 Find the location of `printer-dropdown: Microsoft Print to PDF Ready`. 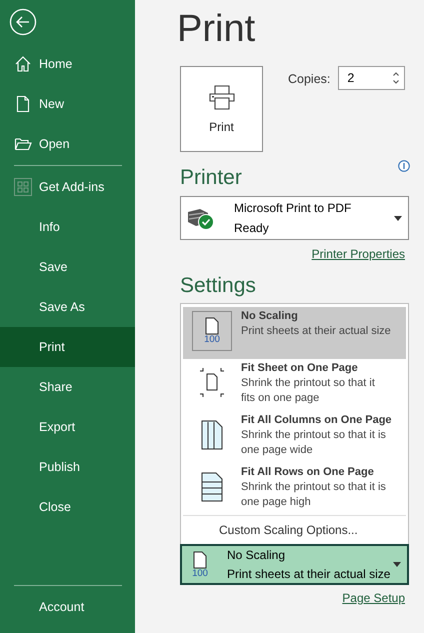

printer-dropdown: Microsoft Print to PDF Ready is located at coordinates (294, 218).